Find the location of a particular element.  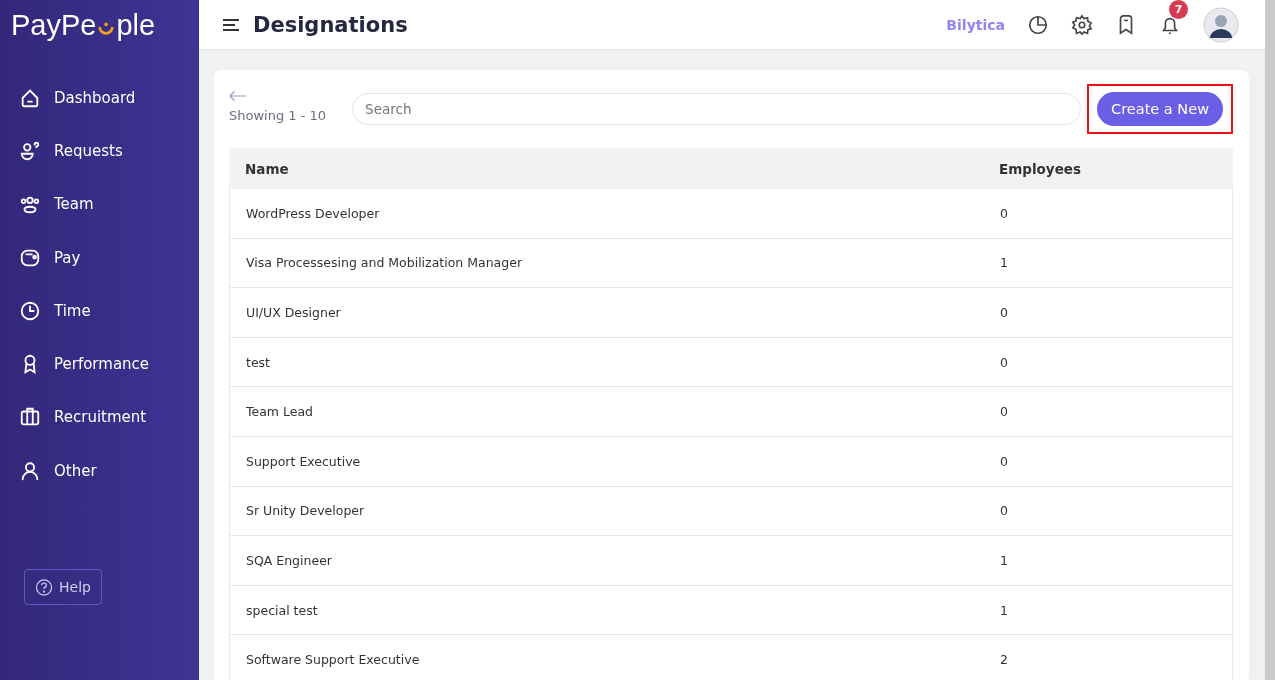

table-cell-text: special test is located at coordinates (282, 610).